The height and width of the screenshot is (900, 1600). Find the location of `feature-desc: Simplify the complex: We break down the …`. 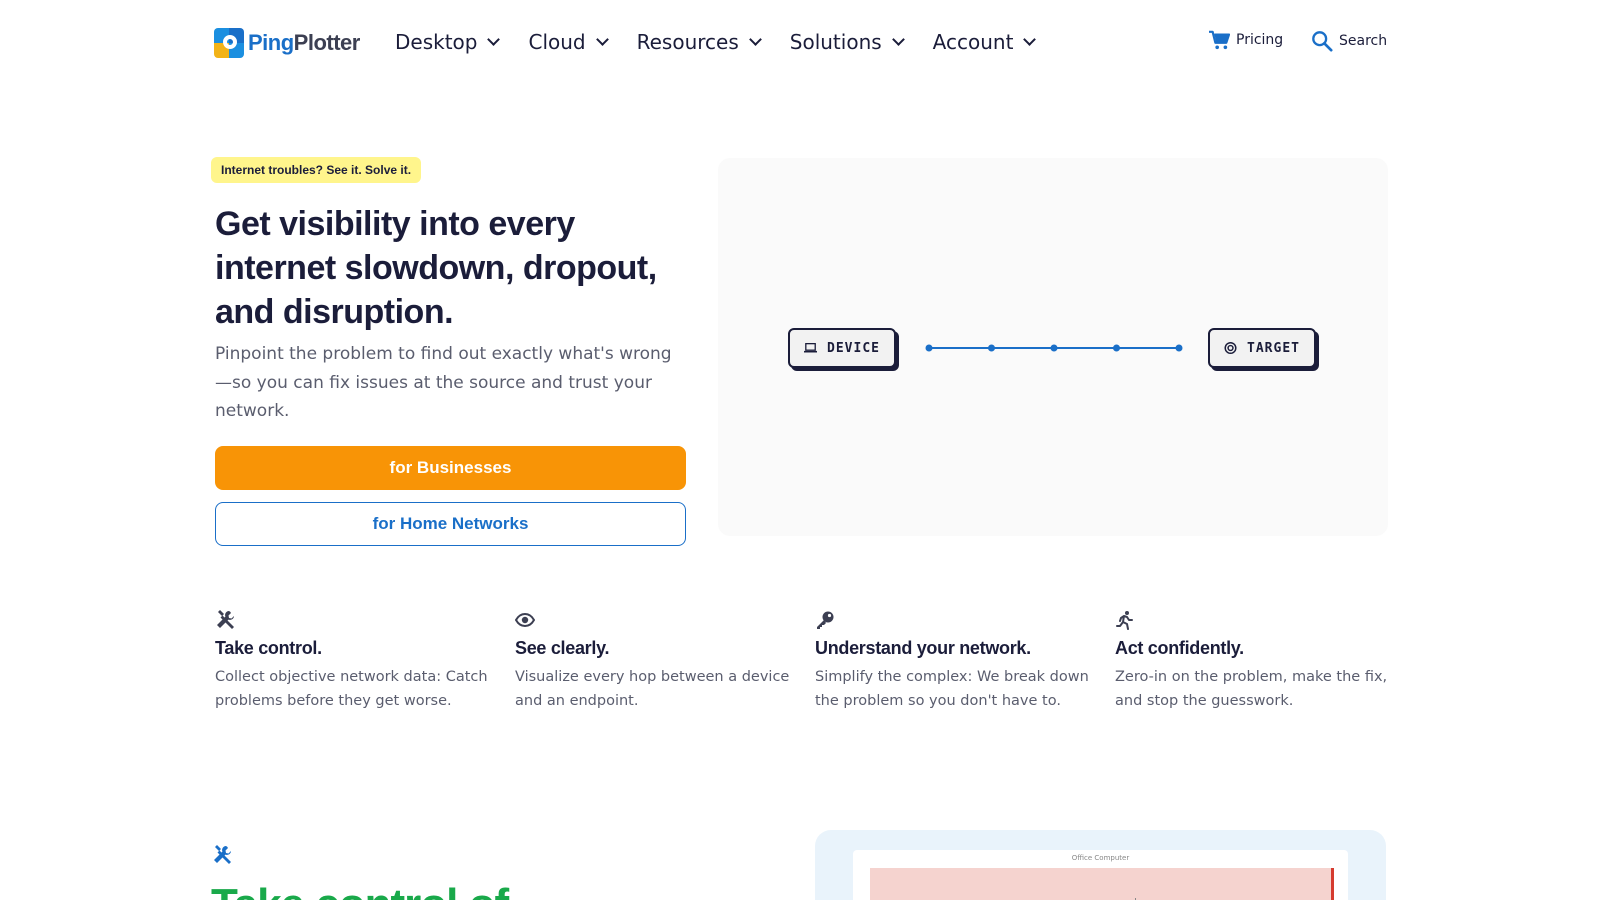

feature-desc: Simplify the complex: We break down the … is located at coordinates (952, 689).